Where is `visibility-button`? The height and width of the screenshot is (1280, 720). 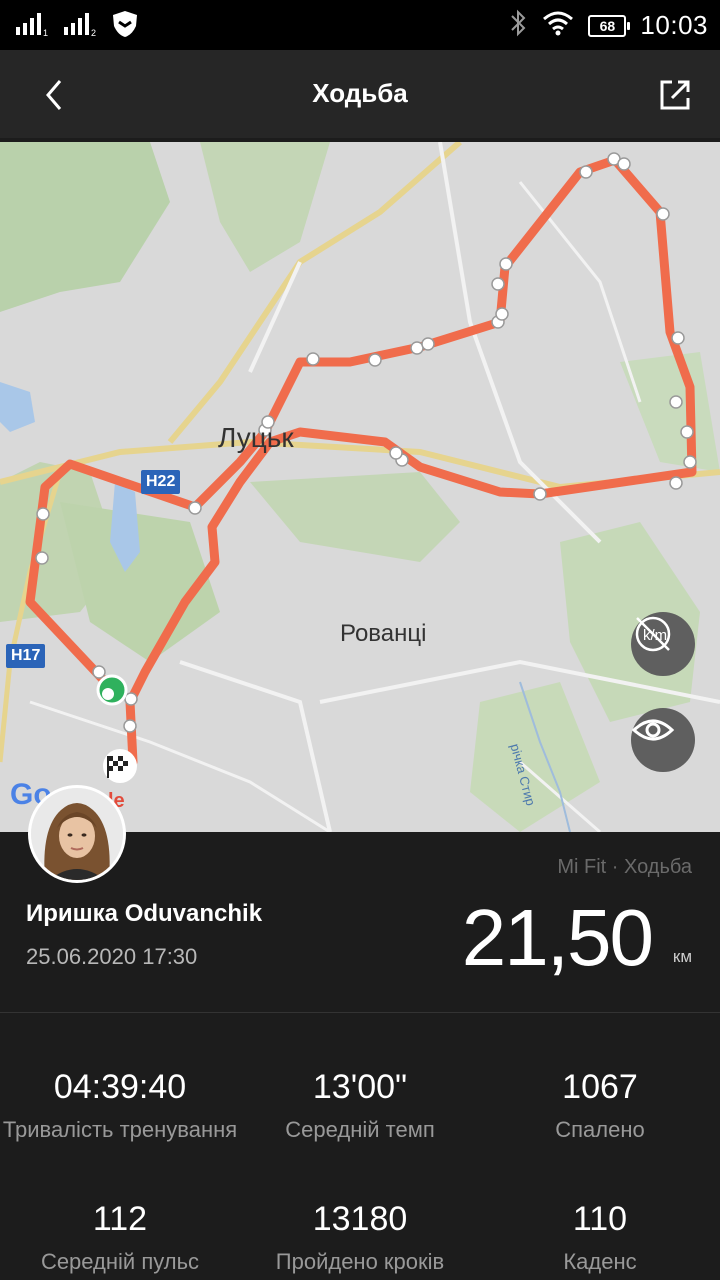 visibility-button is located at coordinates (663, 740).